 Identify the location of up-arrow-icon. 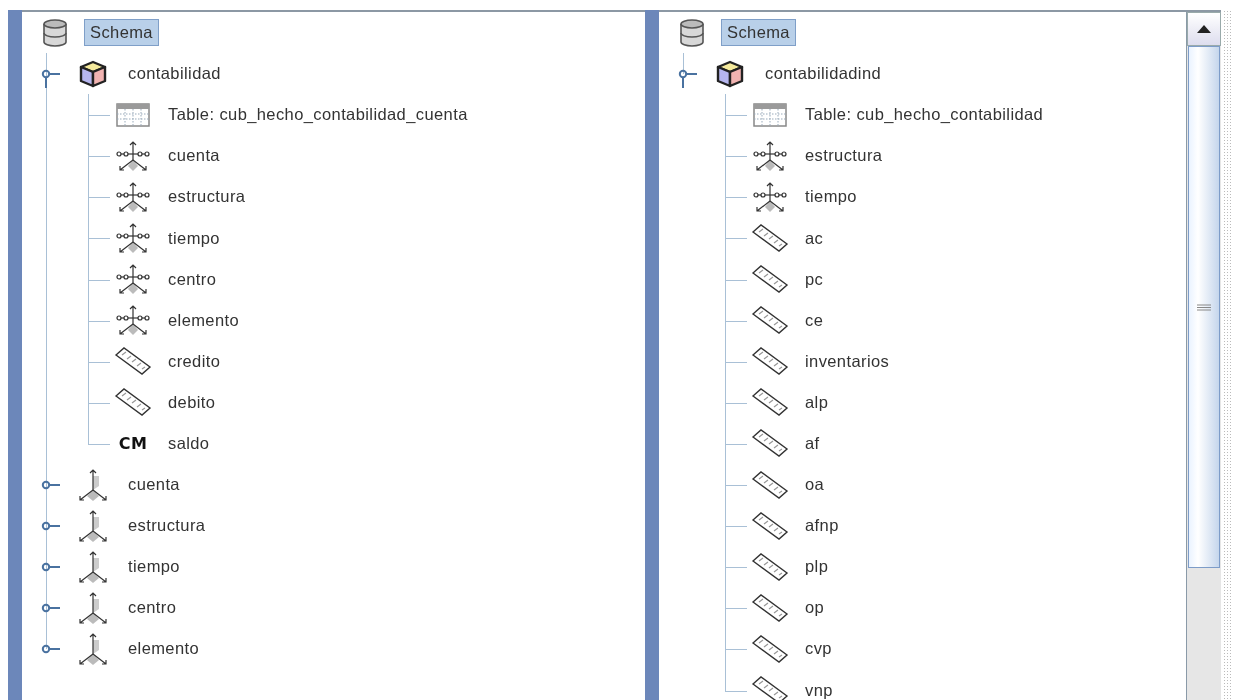
(1204, 29).